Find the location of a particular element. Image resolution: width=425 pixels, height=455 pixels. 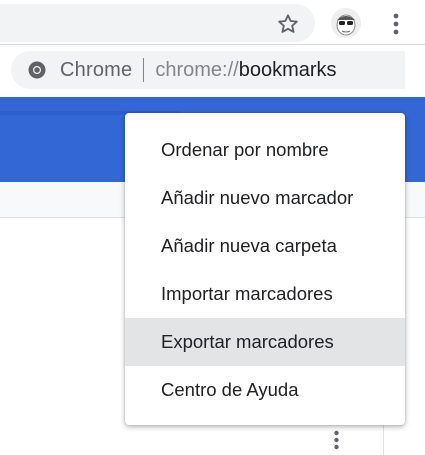

star-icon is located at coordinates (288, 23).